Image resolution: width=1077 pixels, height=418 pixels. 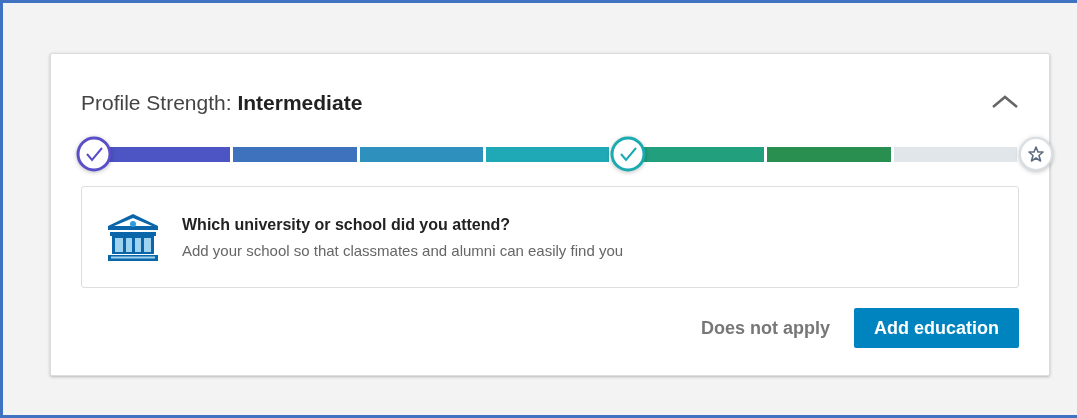 I want to click on school-building-icon, so click(x=133, y=237).